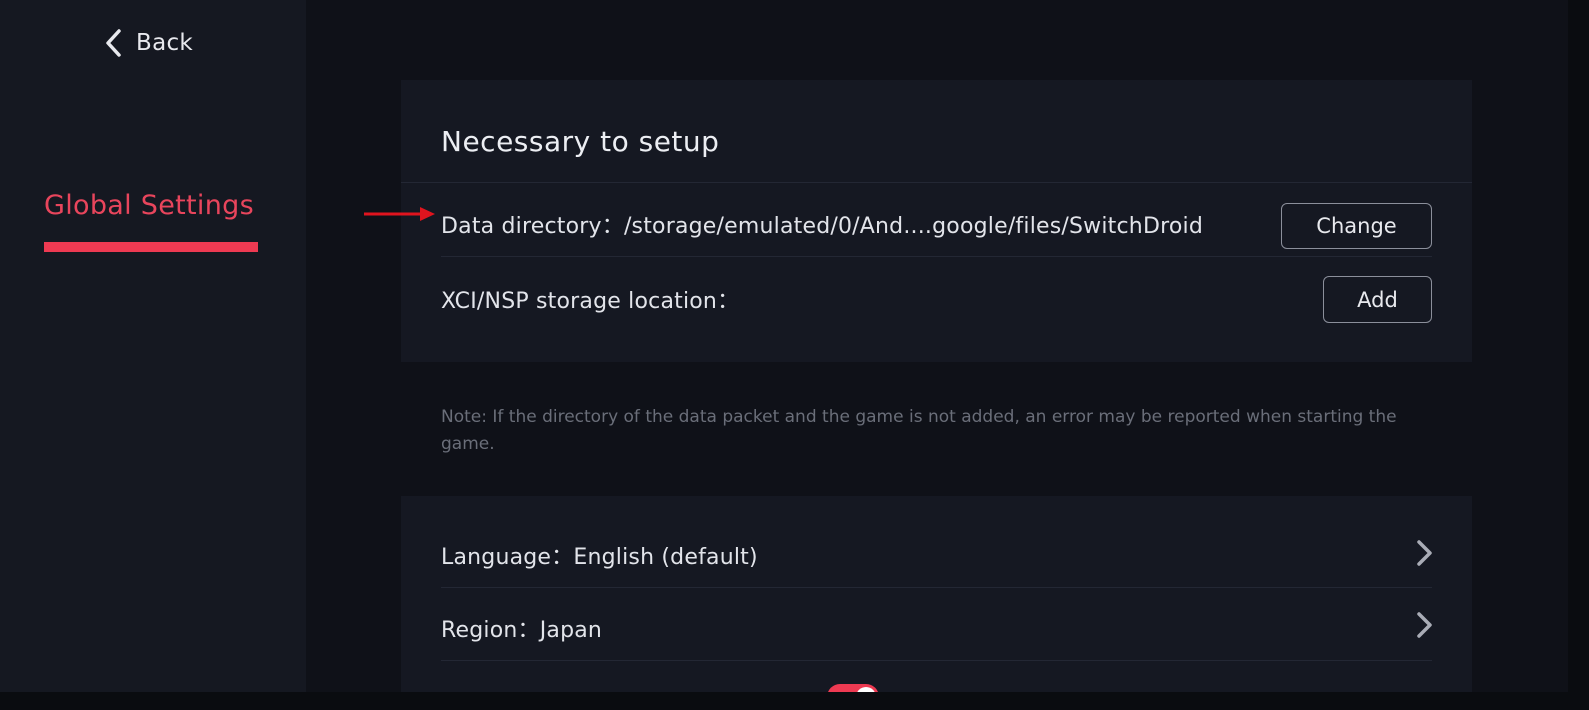 The image size is (1589, 710). What do you see at coordinates (151, 247) in the screenshot?
I see `active-indicator` at bounding box center [151, 247].